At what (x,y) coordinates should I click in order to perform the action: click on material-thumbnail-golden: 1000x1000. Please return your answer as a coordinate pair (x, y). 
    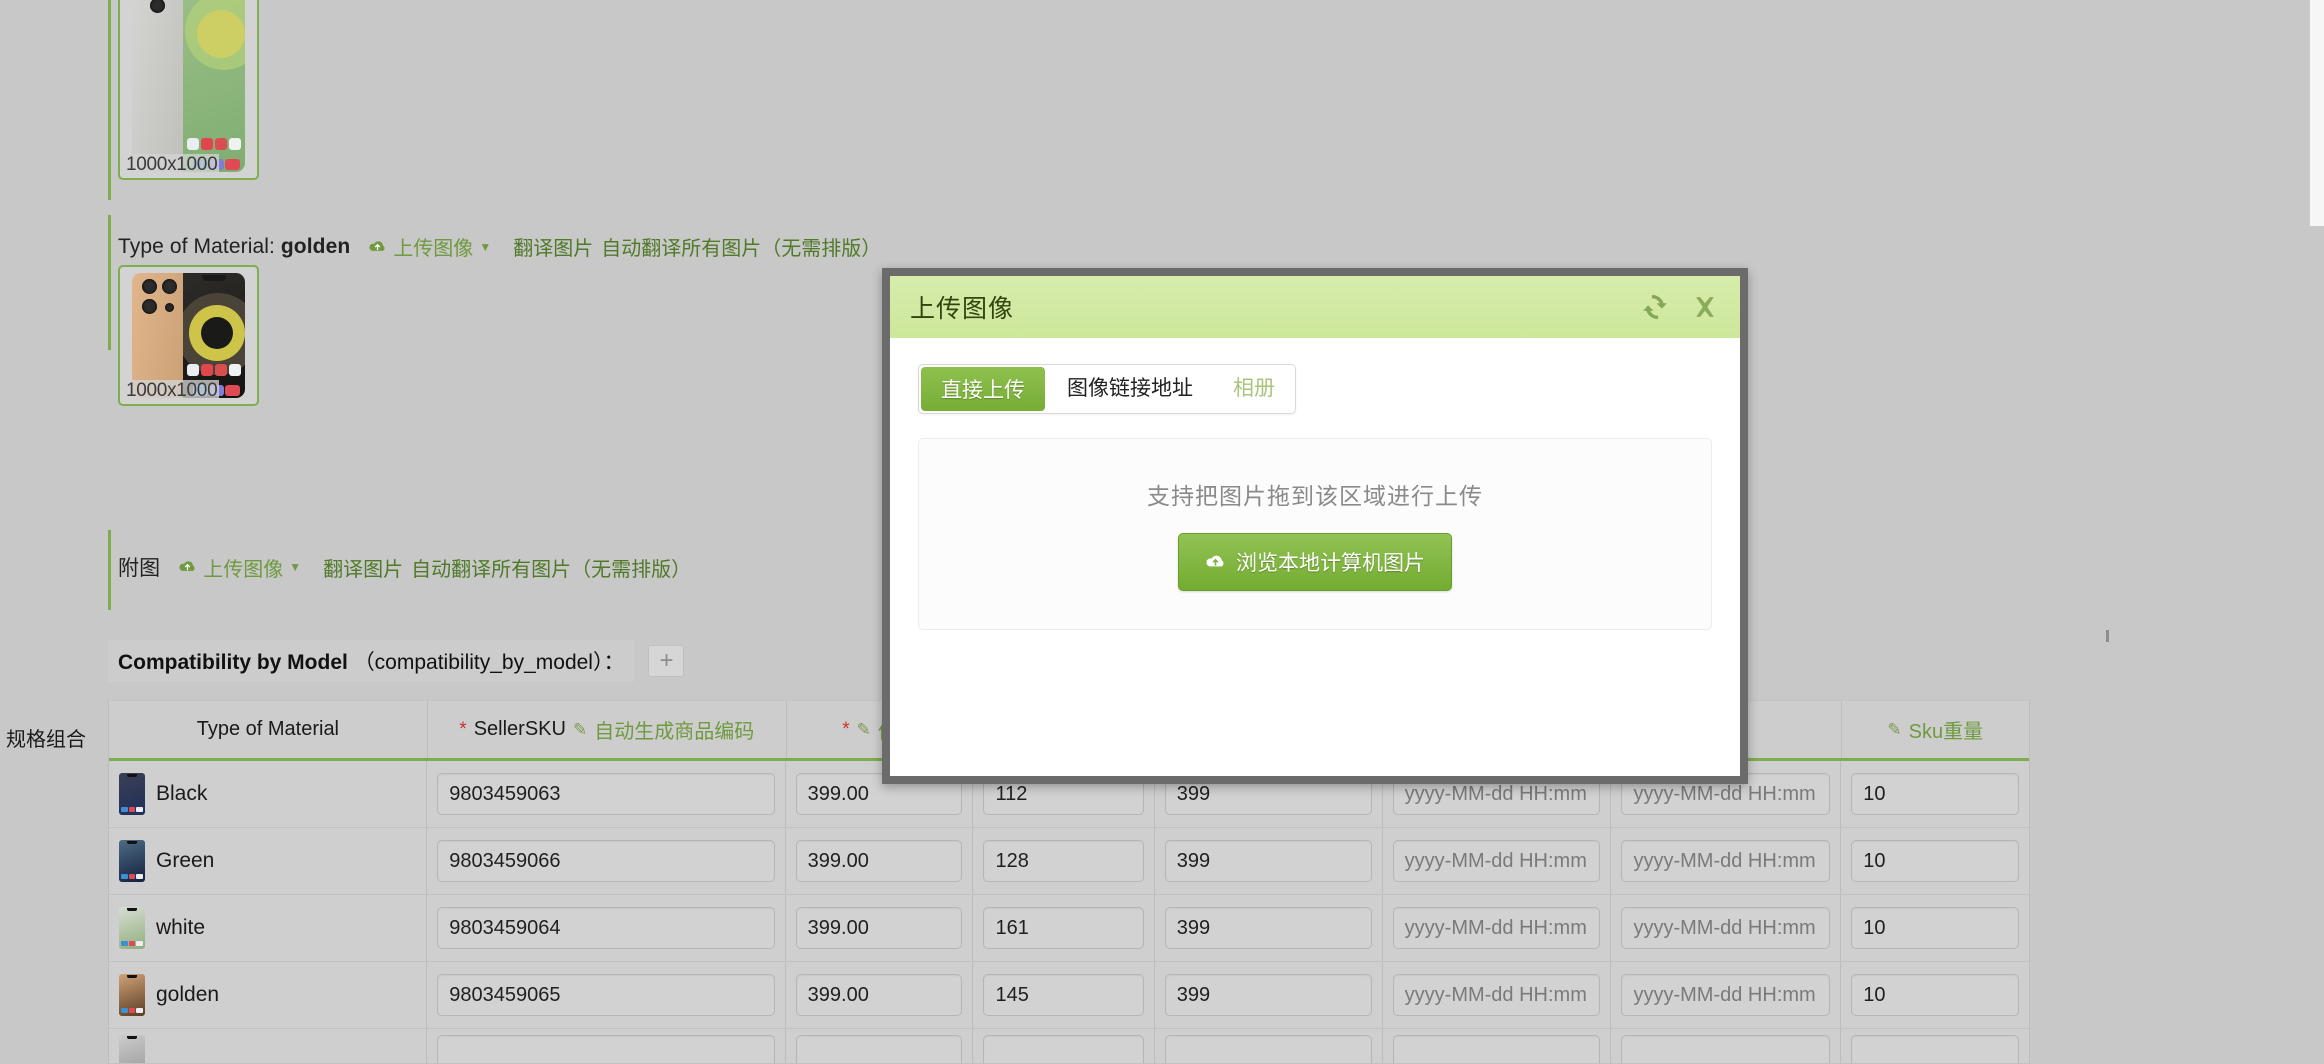
    Looking at the image, I should click on (188, 335).